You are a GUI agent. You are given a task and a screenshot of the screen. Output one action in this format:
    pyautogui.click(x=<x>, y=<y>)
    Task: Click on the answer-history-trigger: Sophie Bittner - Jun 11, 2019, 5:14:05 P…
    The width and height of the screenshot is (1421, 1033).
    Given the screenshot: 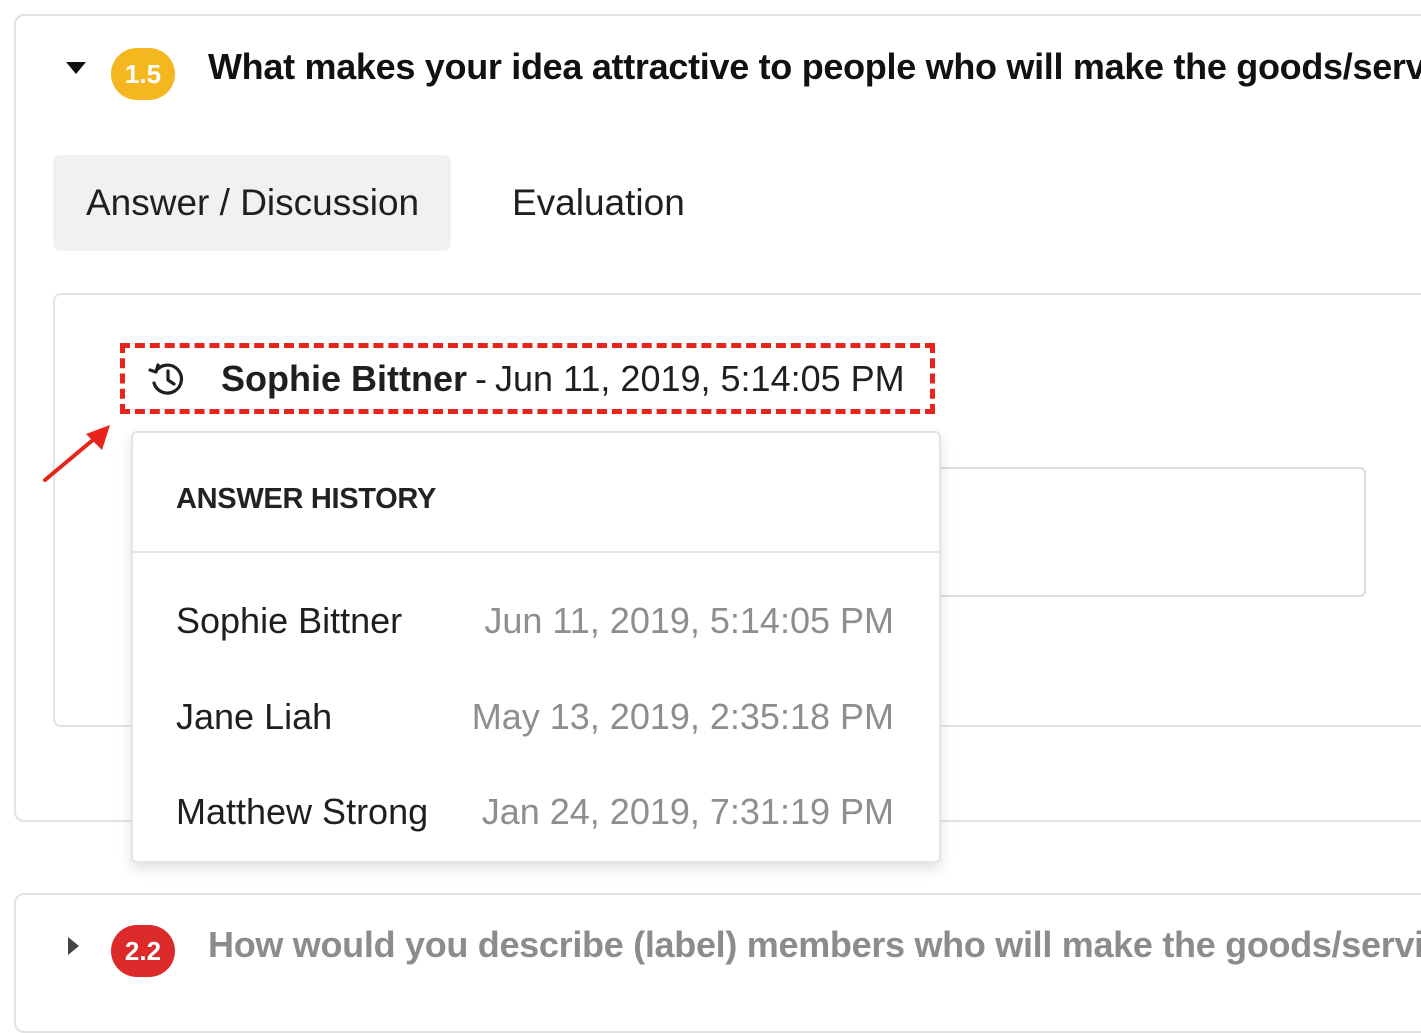 What is the action you would take?
    pyautogui.click(x=527, y=378)
    